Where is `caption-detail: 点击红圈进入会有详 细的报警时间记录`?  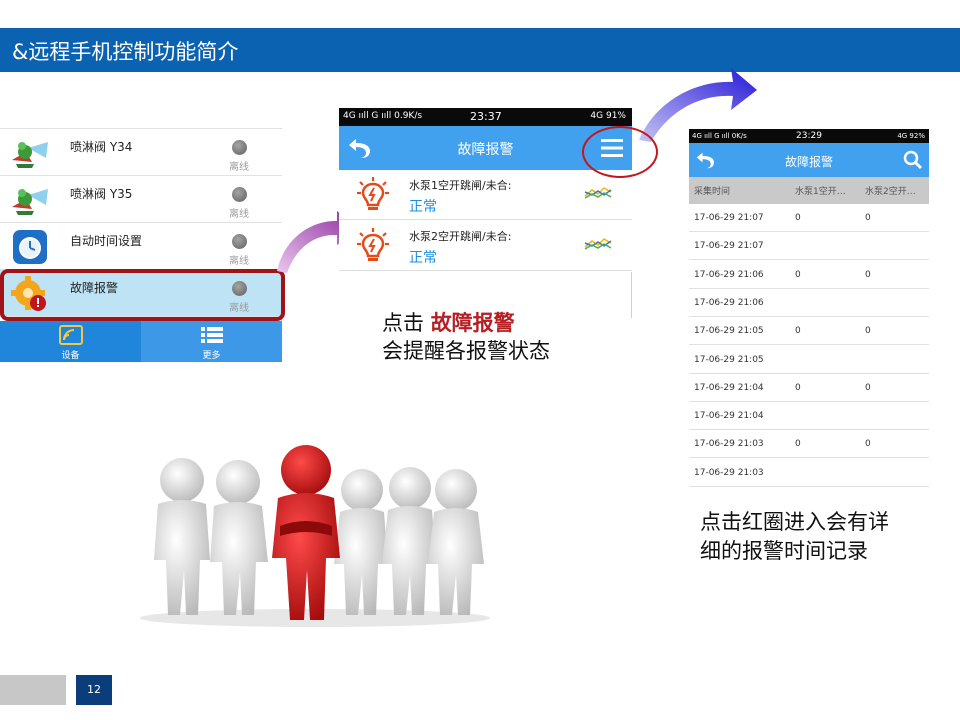 caption-detail: 点击红圈进入会有详 细的报警时间记录 is located at coordinates (794, 537).